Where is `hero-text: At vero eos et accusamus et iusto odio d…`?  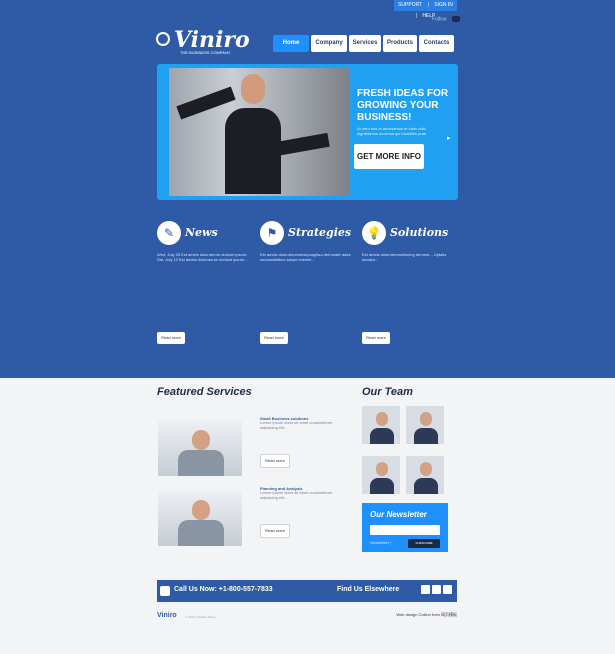
hero-text: At vero eos et accusamus et iusto odio d… is located at coordinates (392, 131).